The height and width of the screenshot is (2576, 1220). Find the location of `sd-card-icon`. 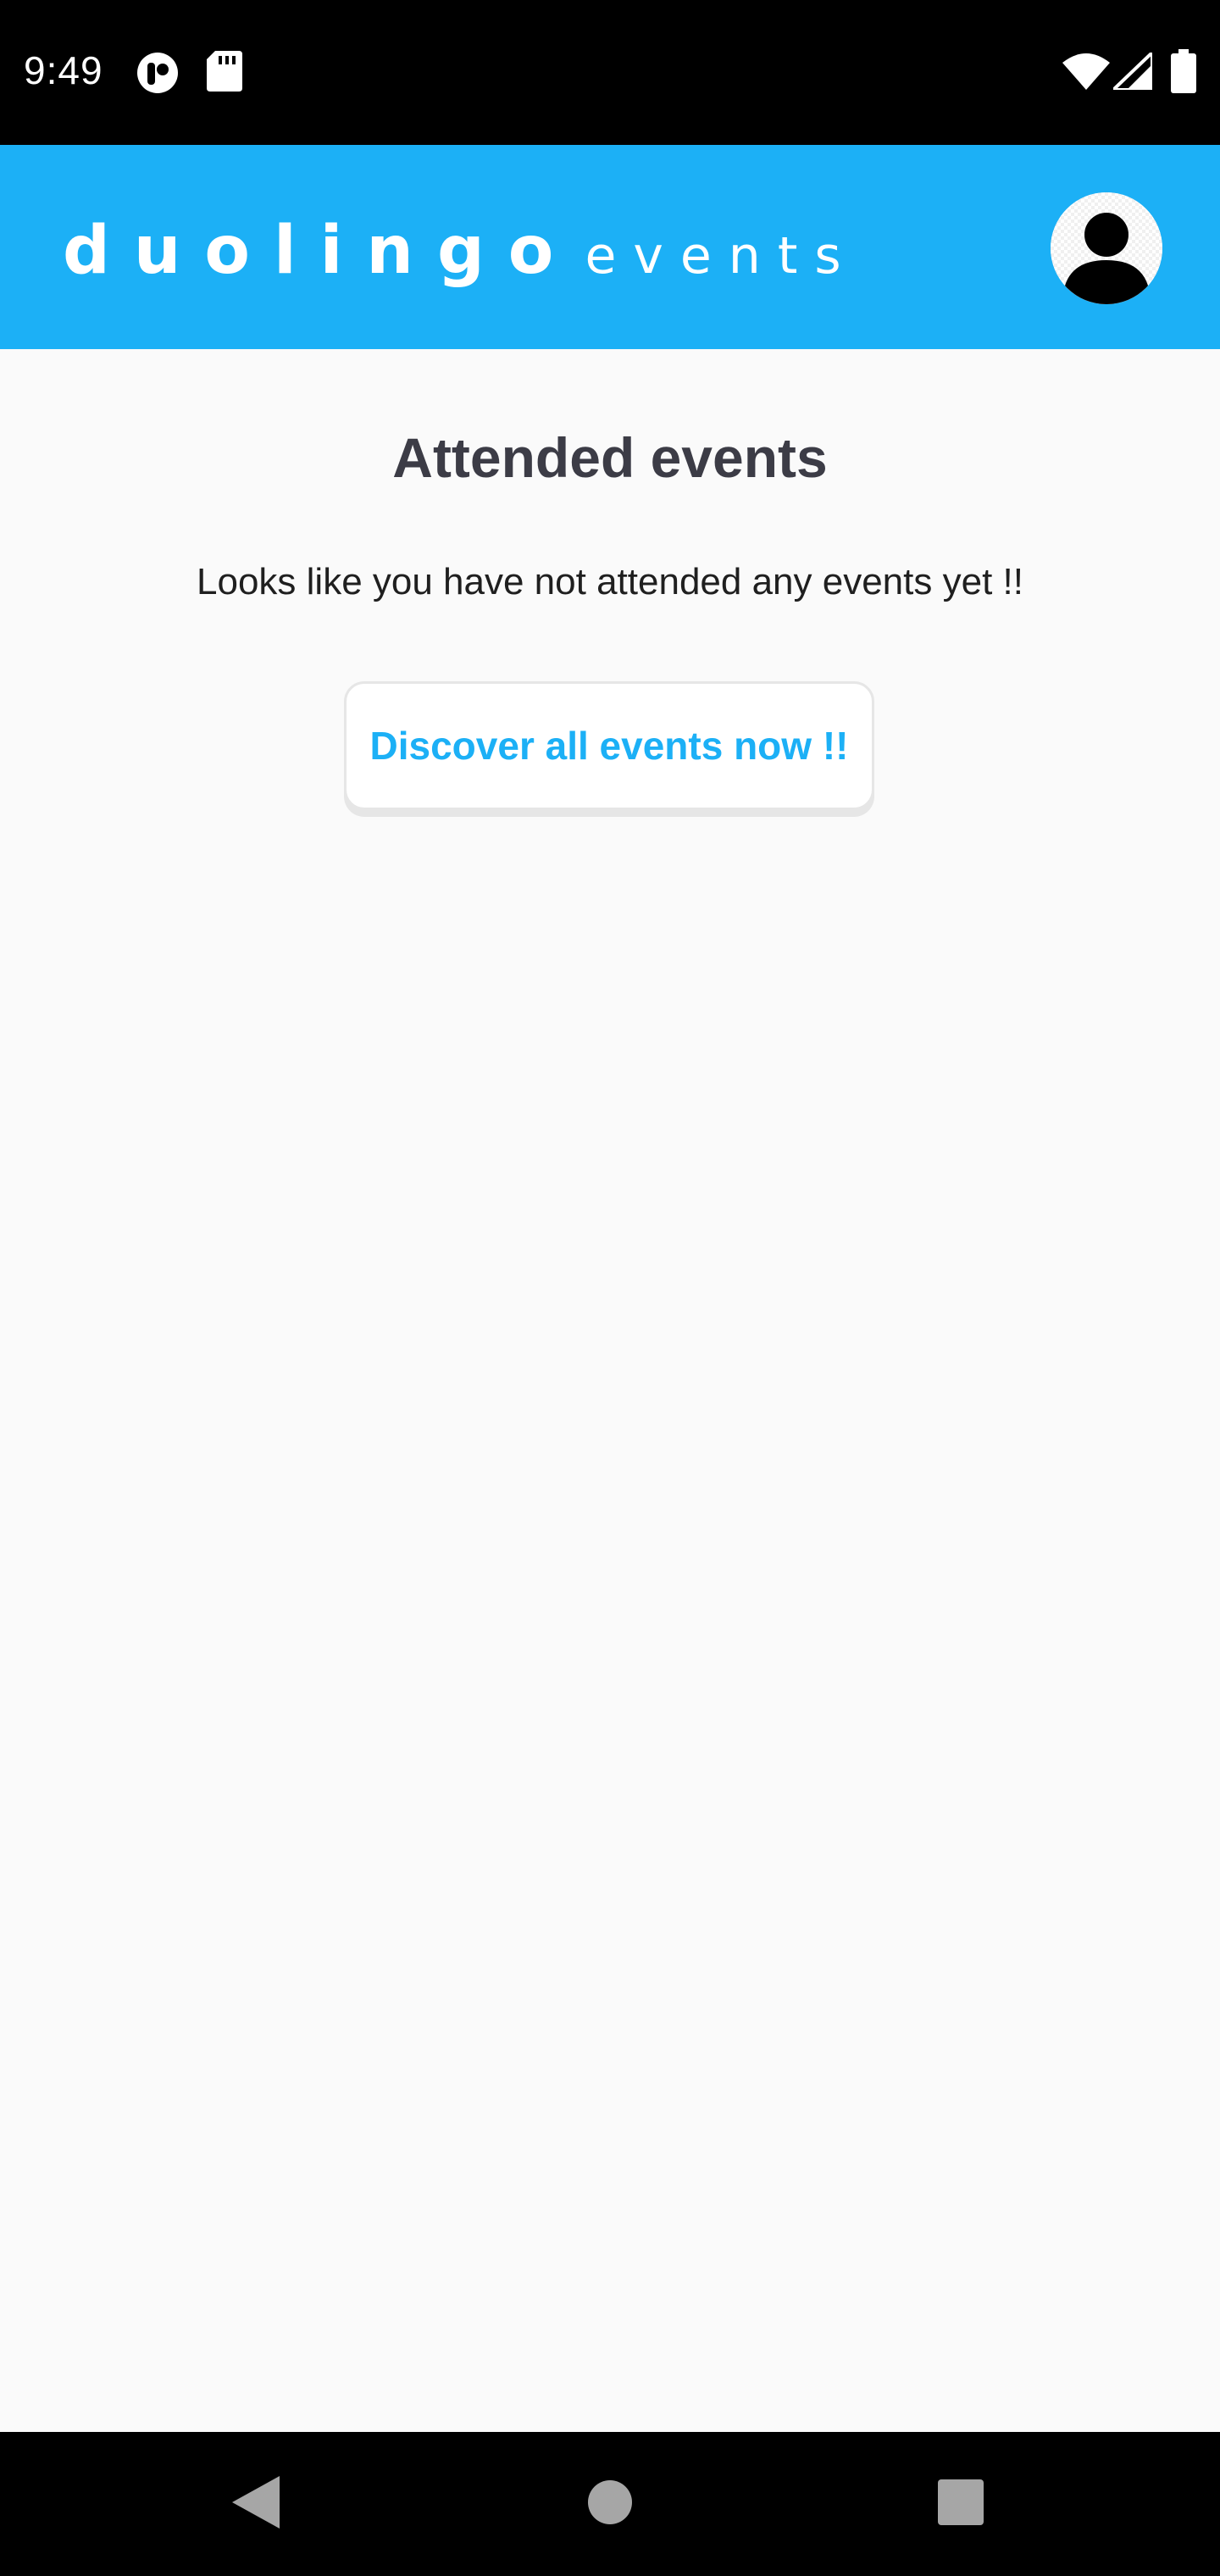

sd-card-icon is located at coordinates (225, 73).